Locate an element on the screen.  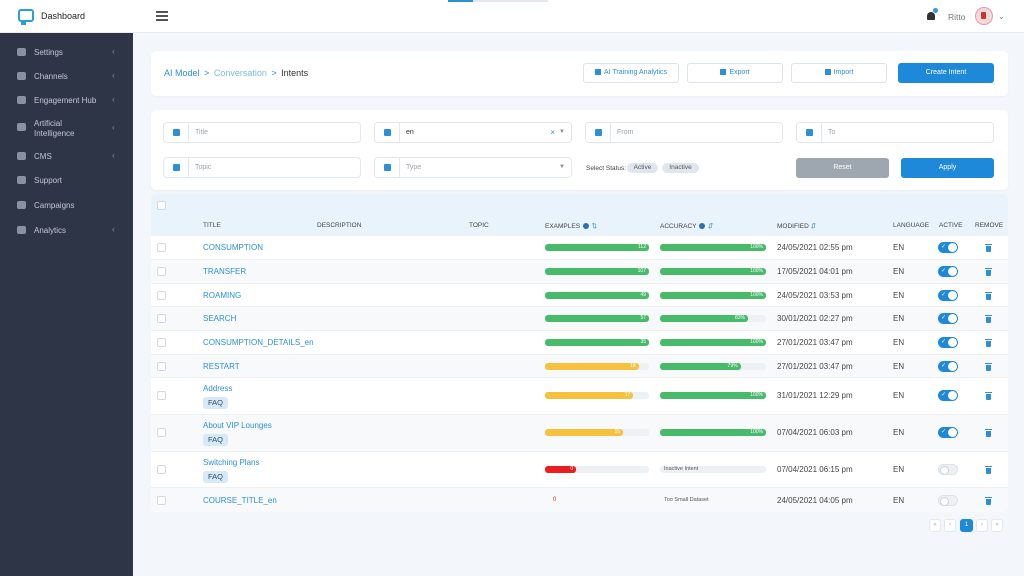
sidebar-item-artificial-intelligence: Artificial Intelligence ‹ is located at coordinates (66, 125).